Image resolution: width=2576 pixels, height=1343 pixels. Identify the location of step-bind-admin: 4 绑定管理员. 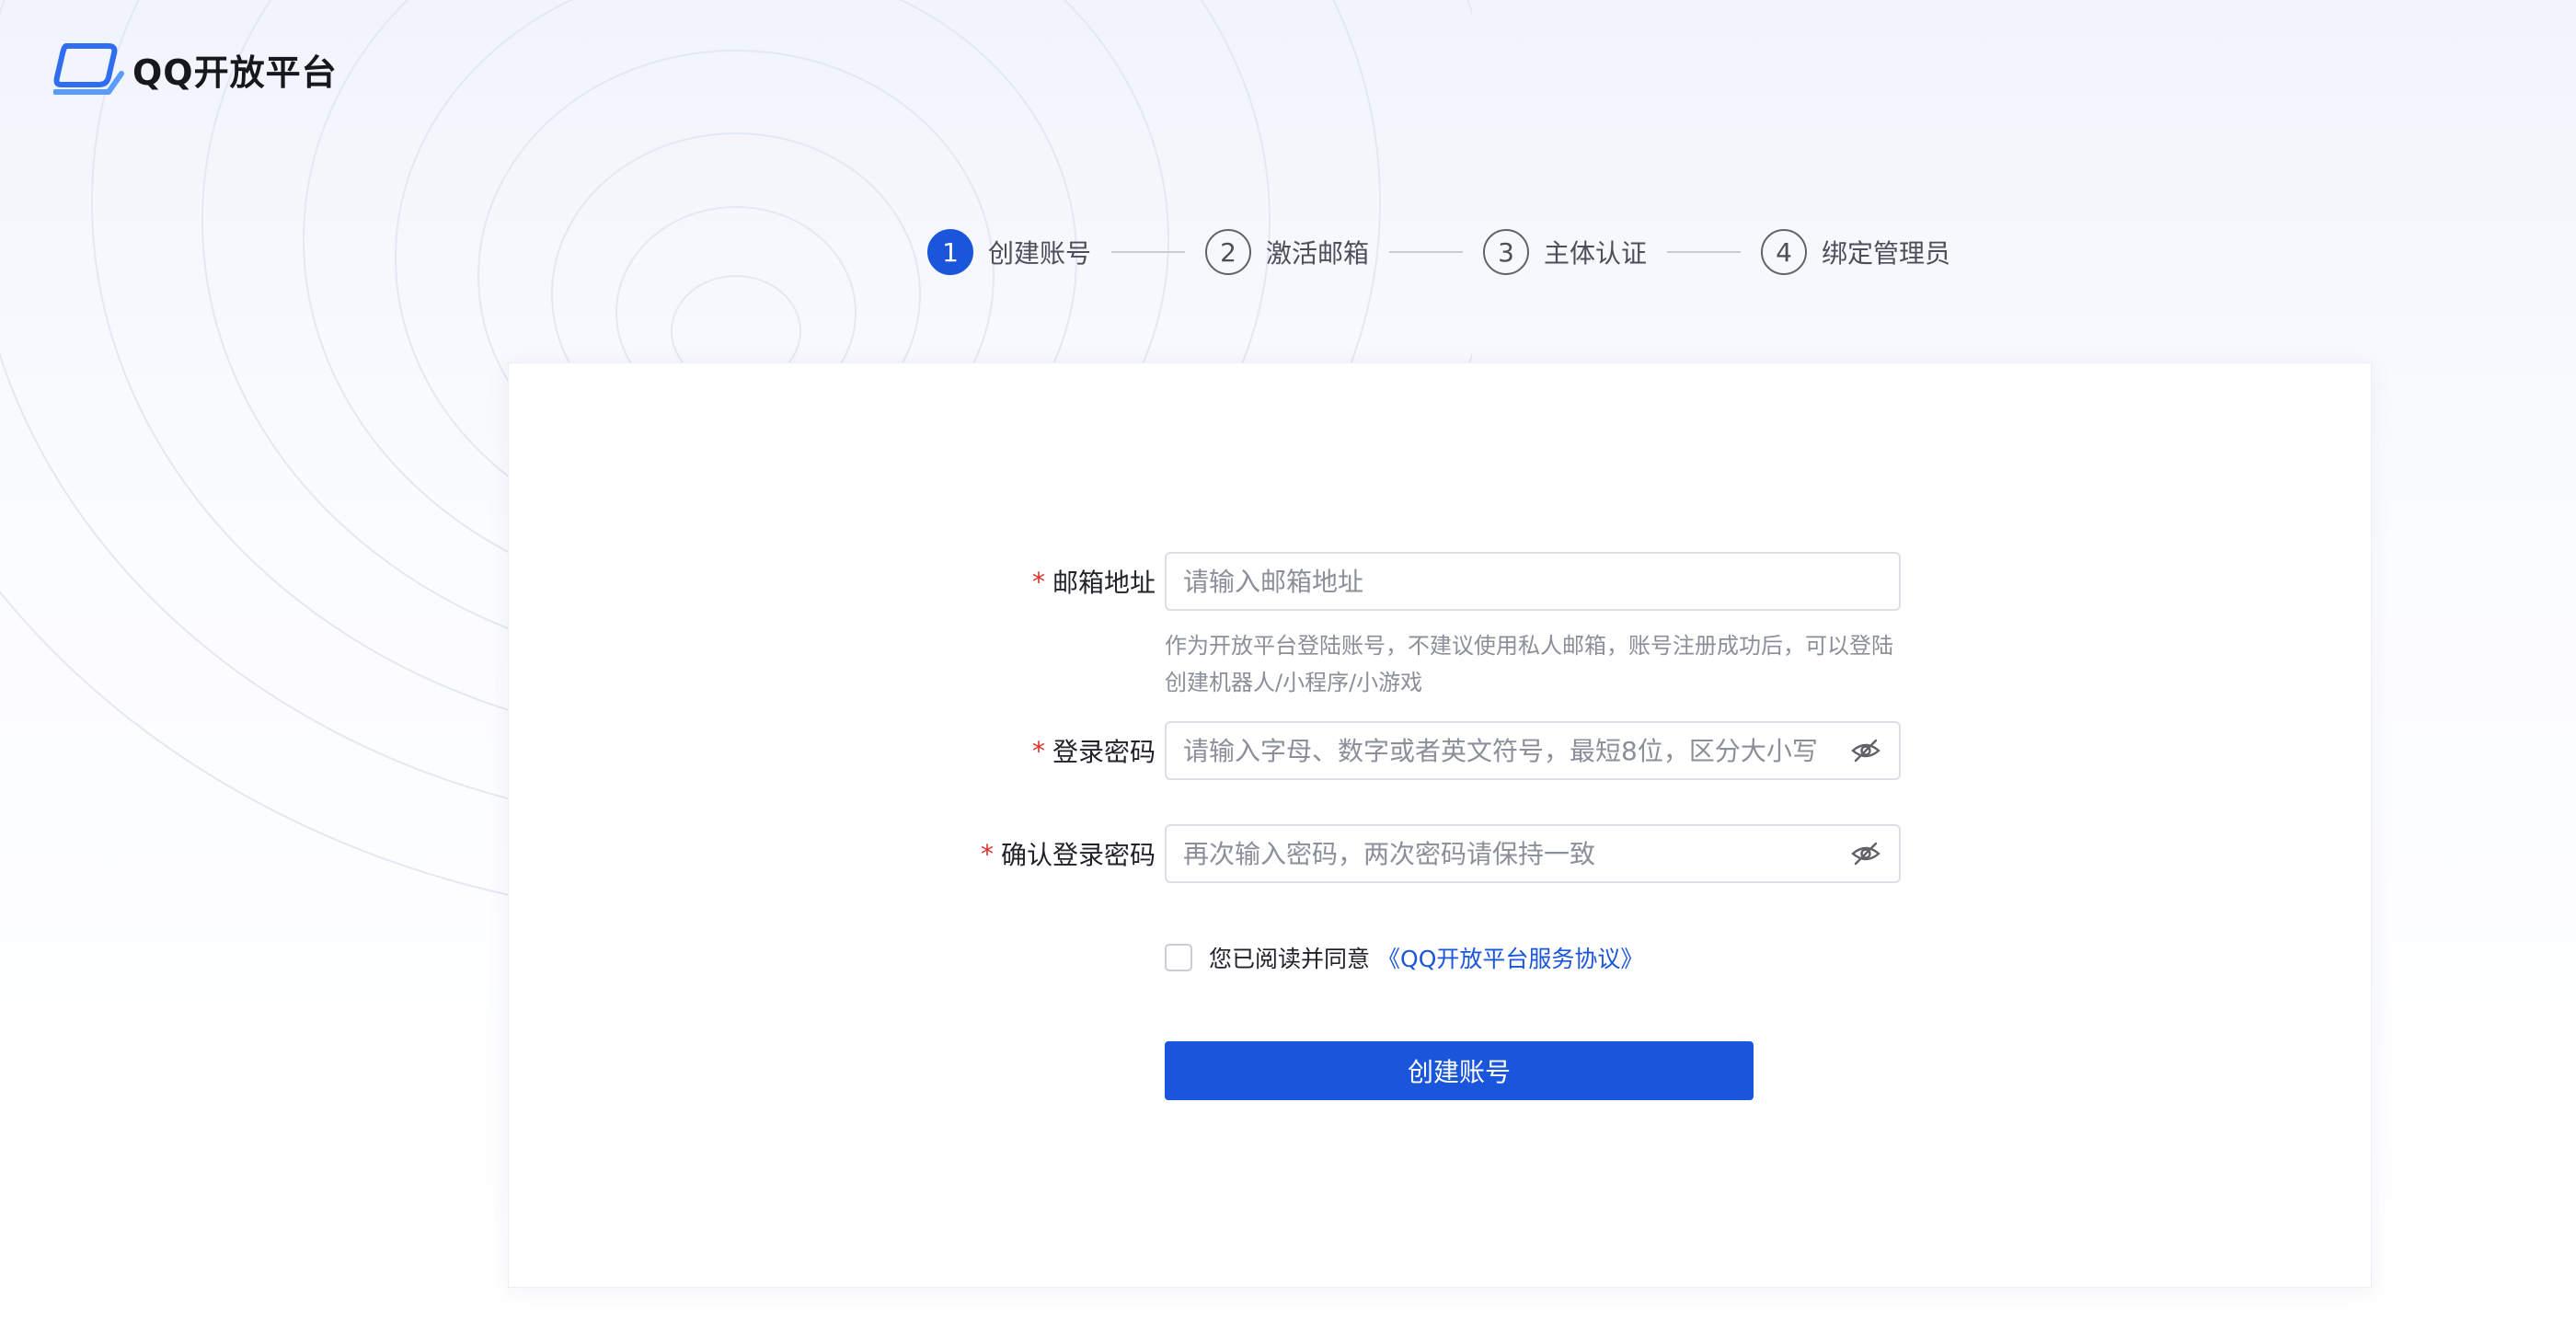
(1855, 252).